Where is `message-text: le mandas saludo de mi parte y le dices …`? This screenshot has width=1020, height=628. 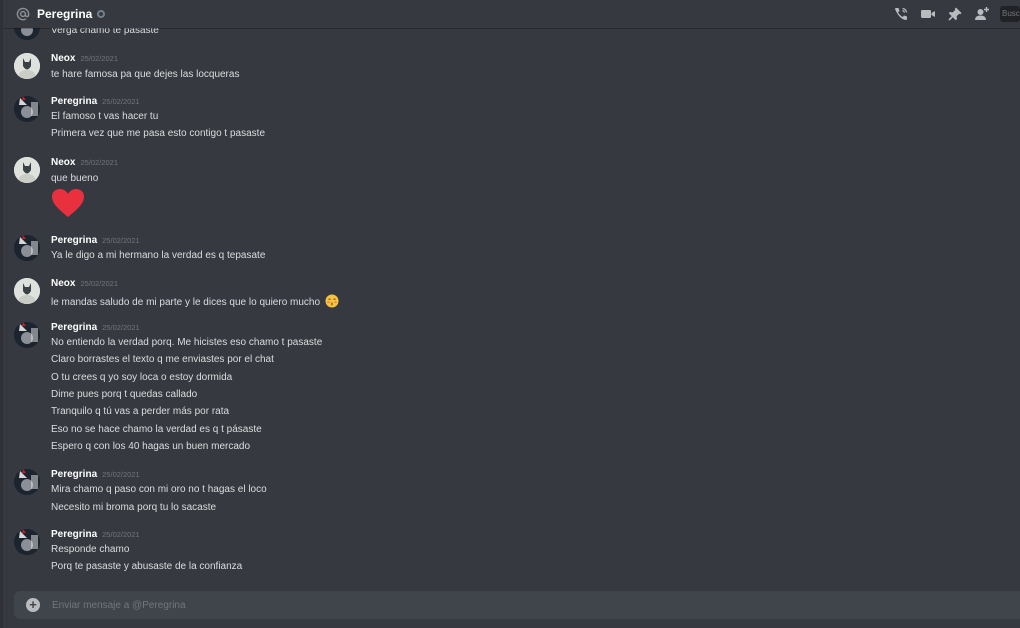 message-text: le mandas saludo de mi parte y le dices … is located at coordinates (195, 301).